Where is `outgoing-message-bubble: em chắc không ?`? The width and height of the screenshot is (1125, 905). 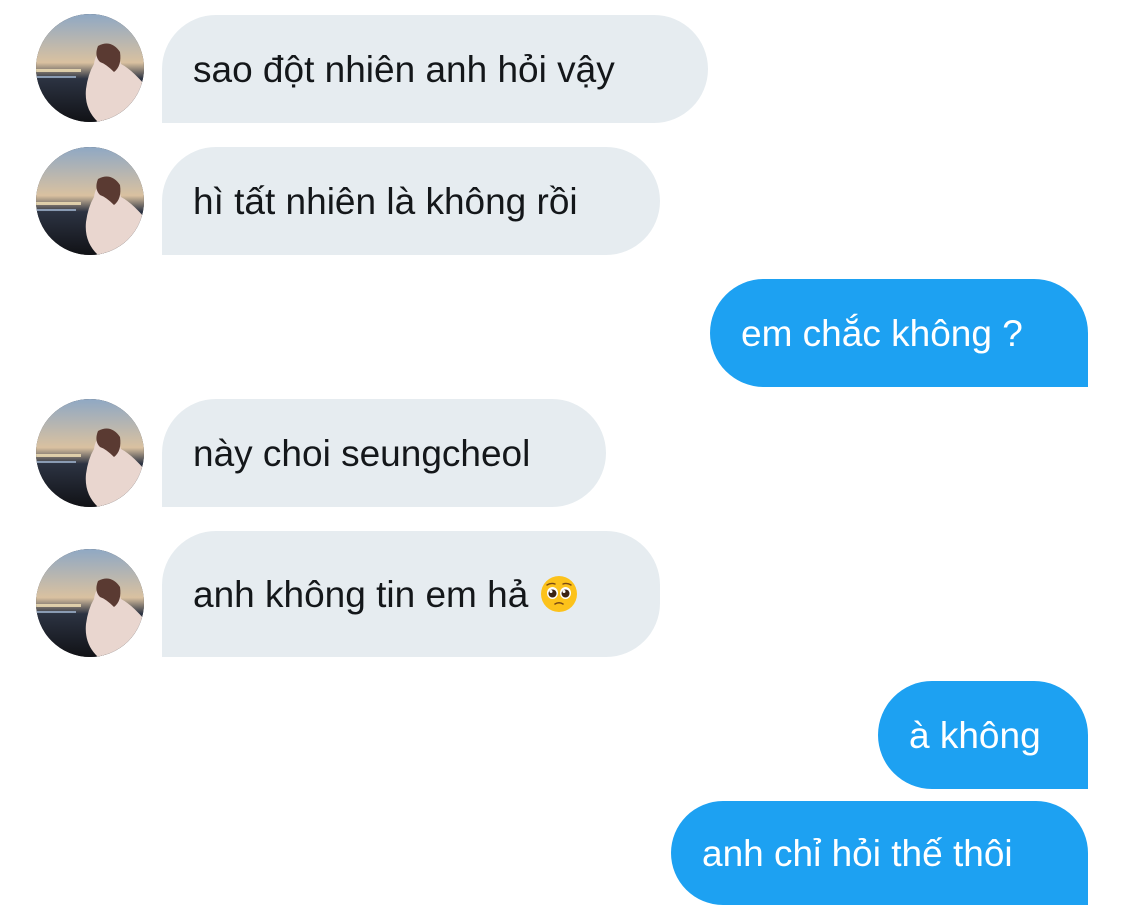
outgoing-message-bubble: em chắc không ? is located at coordinates (899, 333).